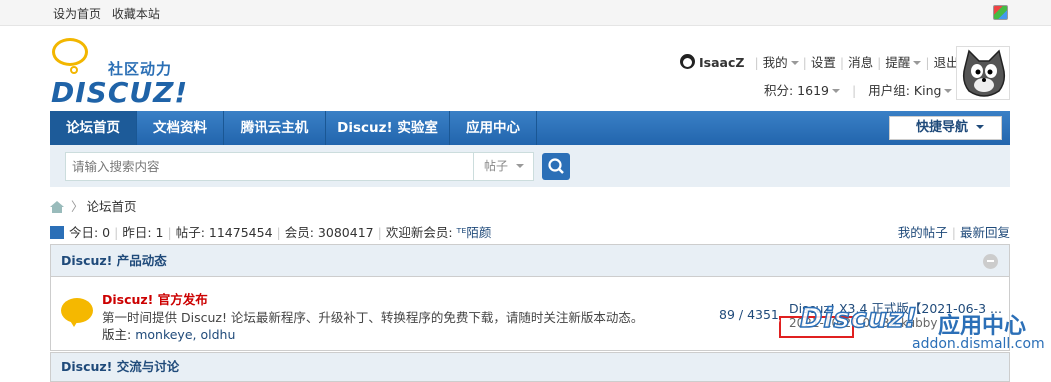  What do you see at coordinates (858, 89) in the screenshot?
I see `user-info: 积分: 1619 | 用户组: King` at bounding box center [858, 89].